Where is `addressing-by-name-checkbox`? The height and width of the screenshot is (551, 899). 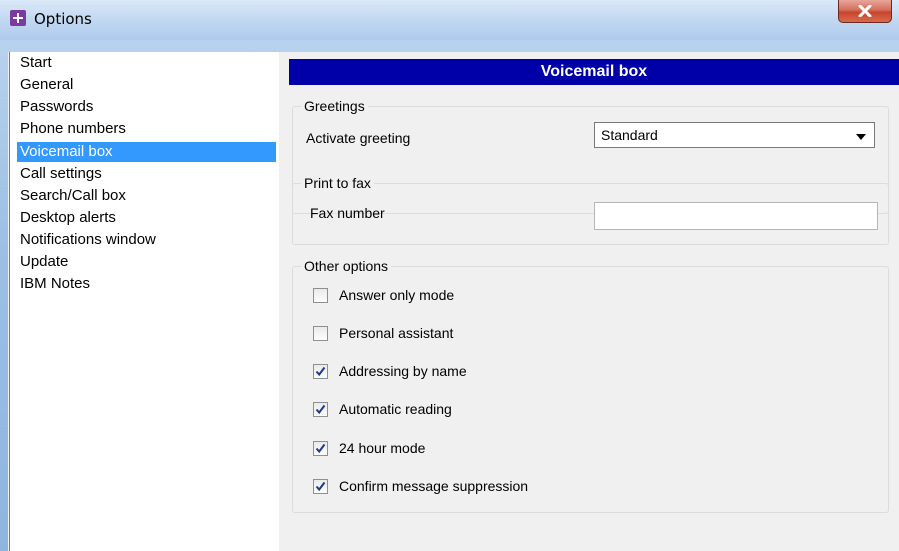
addressing-by-name-checkbox is located at coordinates (320, 371).